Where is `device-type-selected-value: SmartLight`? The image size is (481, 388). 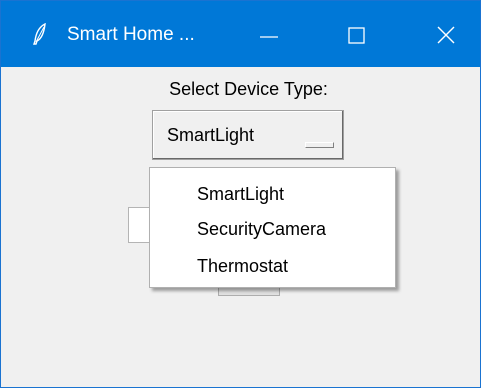
device-type-selected-value: SmartLight is located at coordinates (211, 135).